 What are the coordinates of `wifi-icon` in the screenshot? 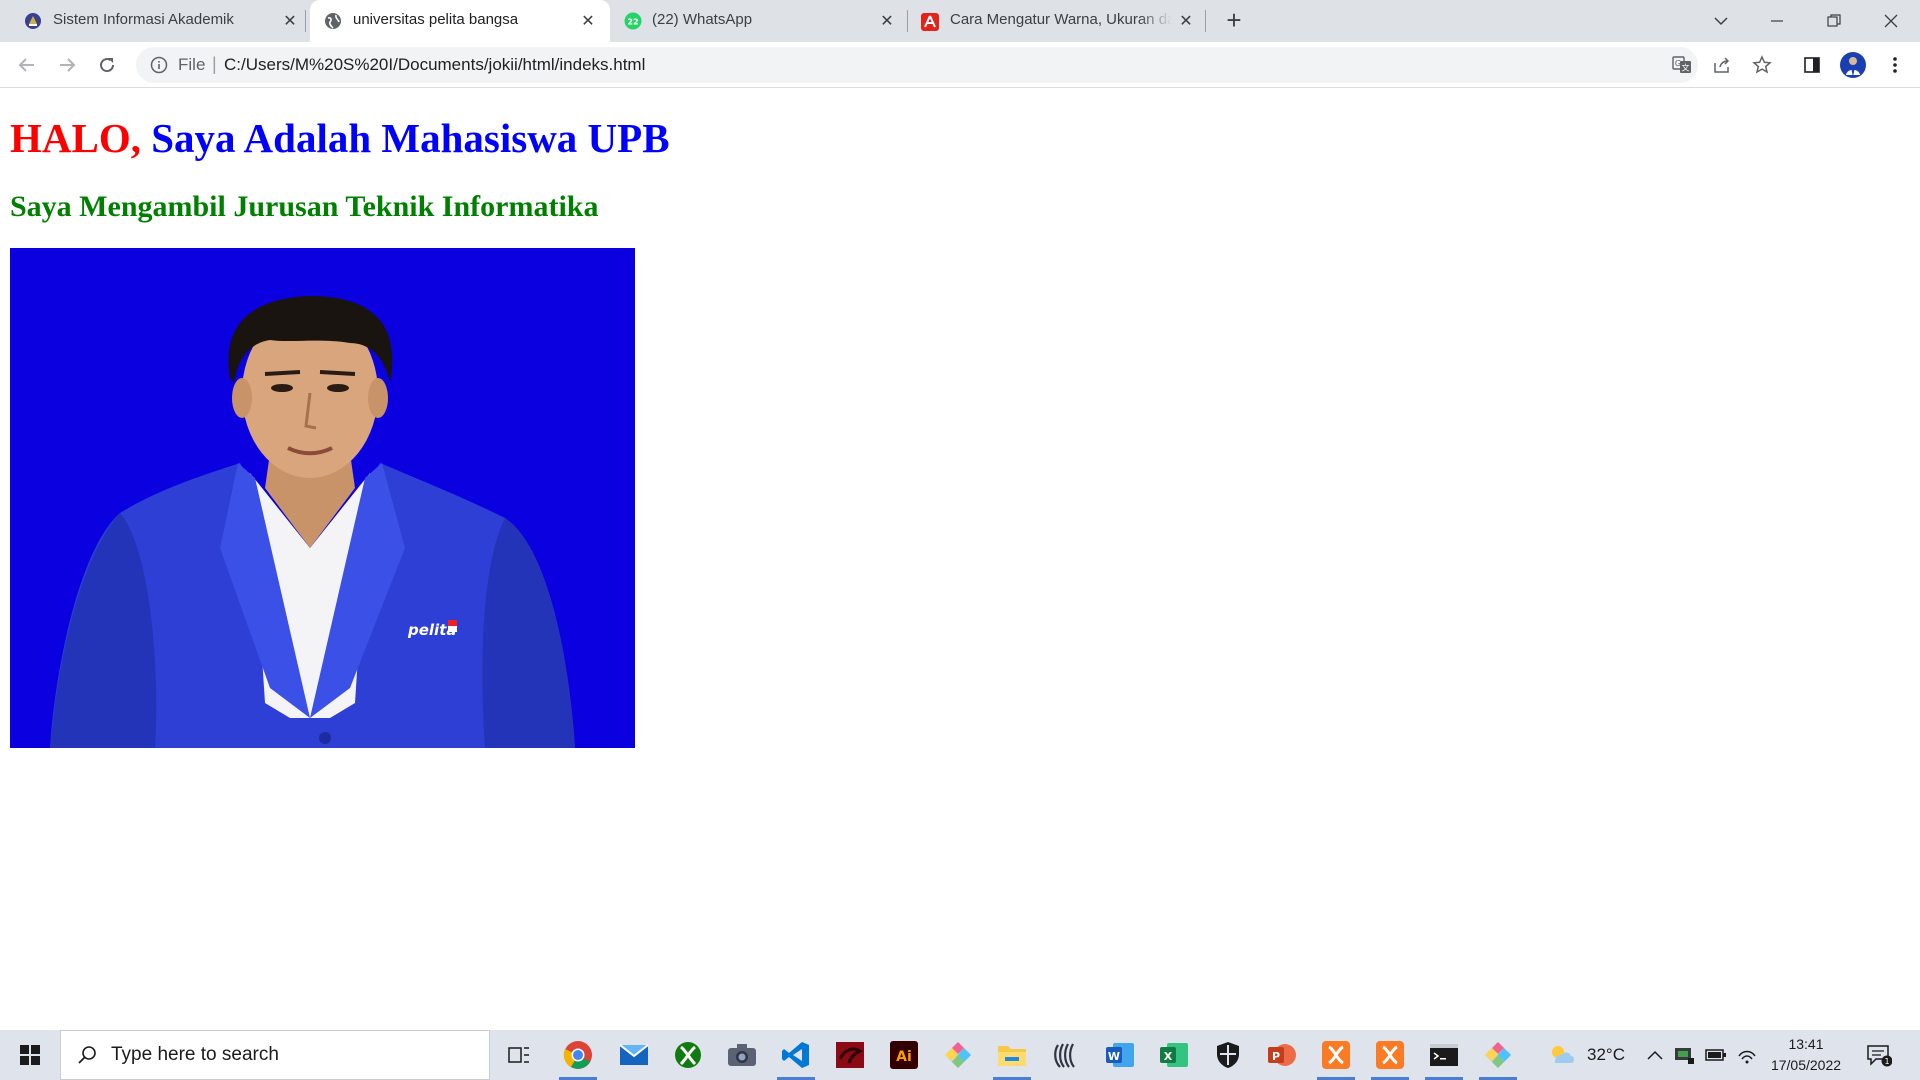 It's located at (1747, 1055).